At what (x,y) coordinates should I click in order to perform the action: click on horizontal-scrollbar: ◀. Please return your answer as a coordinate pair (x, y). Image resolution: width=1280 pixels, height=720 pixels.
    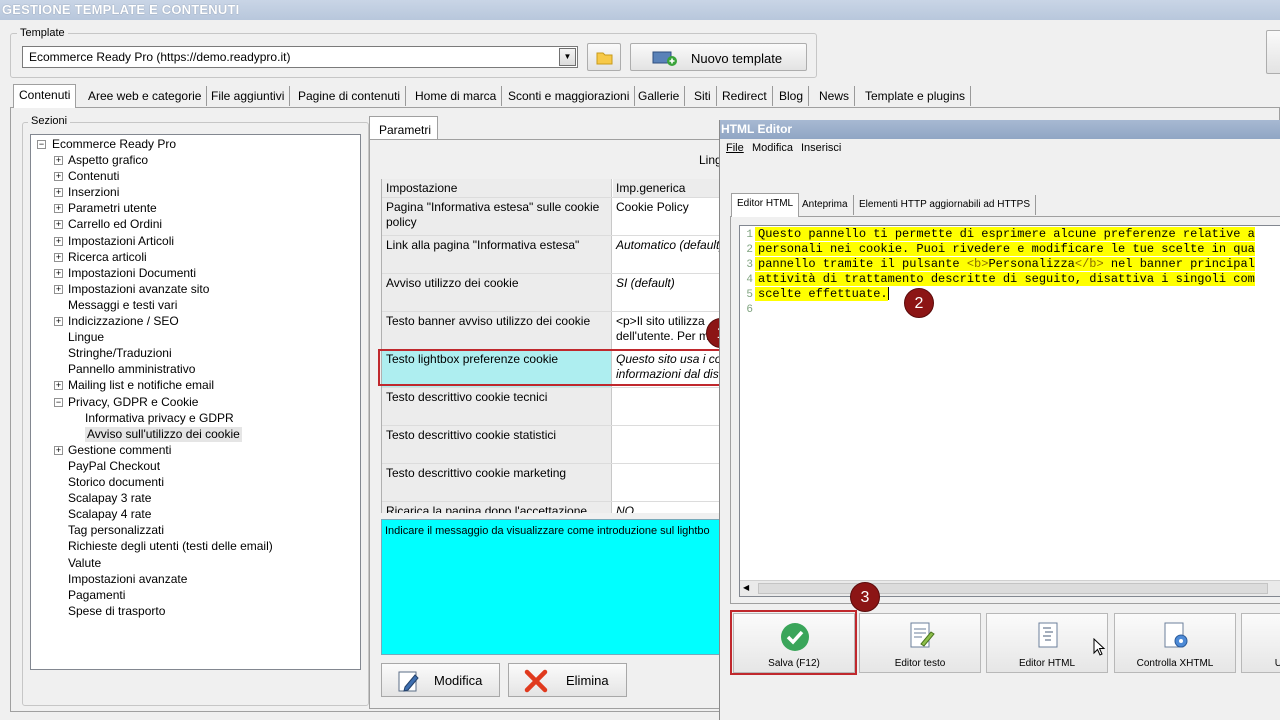
    Looking at the image, I should click on (1010, 588).